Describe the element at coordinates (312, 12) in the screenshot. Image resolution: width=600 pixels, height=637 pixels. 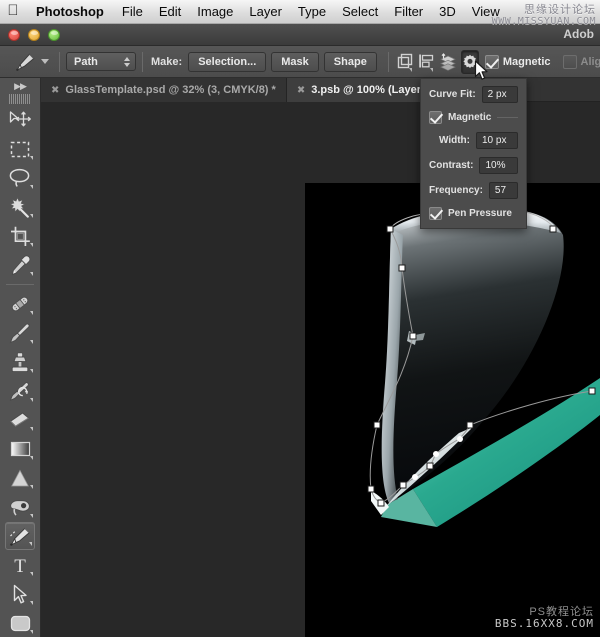
I see `menu-type: Type` at that location.